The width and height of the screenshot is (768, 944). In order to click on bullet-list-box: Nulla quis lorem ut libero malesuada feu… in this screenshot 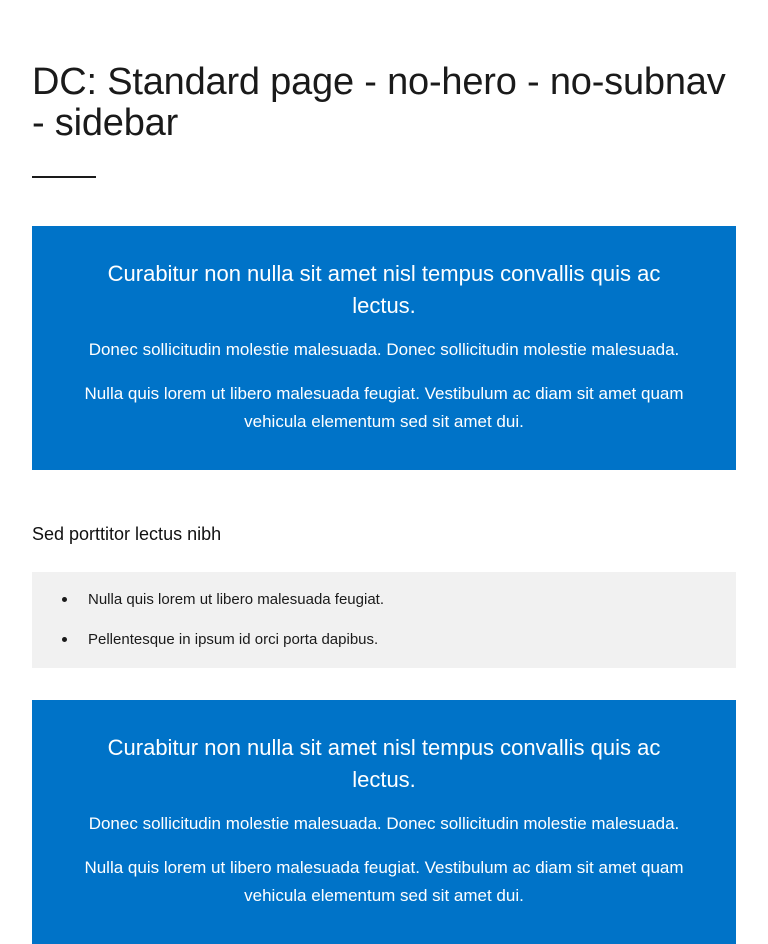, I will do `click(384, 620)`.